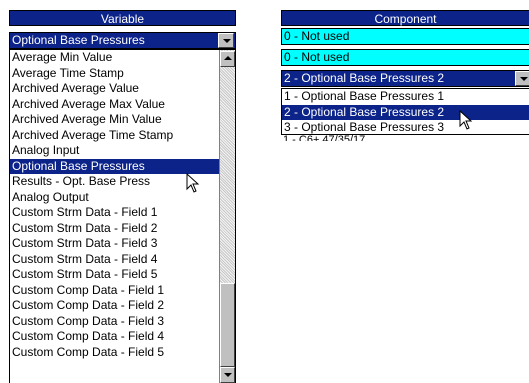 The height and width of the screenshot is (383, 529). I want to click on variable-scrollbar, so click(227, 216).